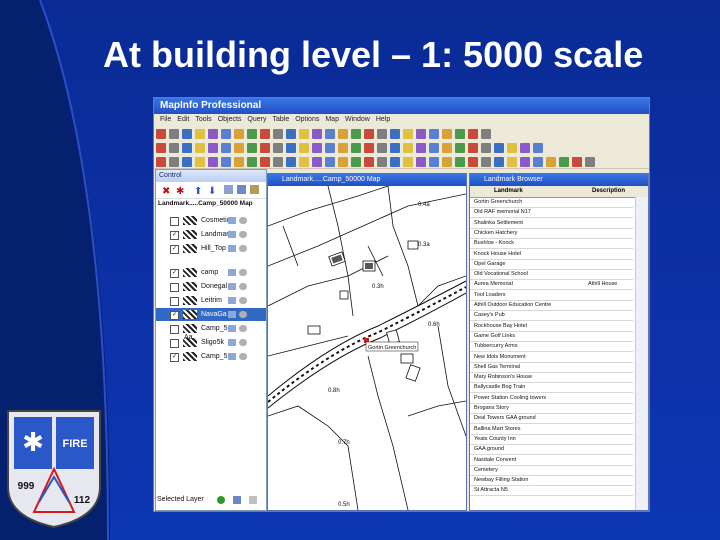  I want to click on browser-row: GAA ground, so click(551, 450).